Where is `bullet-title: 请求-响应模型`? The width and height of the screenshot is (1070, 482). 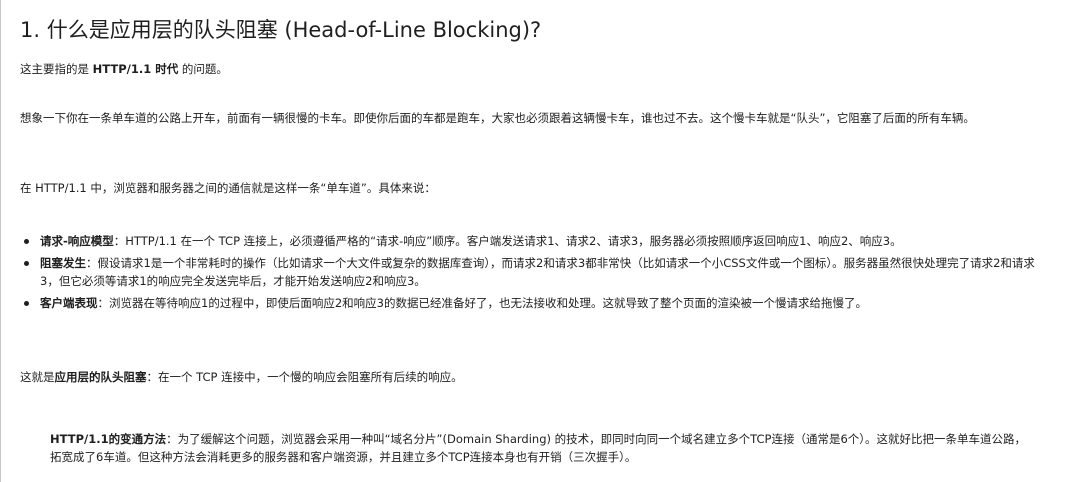 bullet-title: 请求-响应模型 is located at coordinates (77, 241).